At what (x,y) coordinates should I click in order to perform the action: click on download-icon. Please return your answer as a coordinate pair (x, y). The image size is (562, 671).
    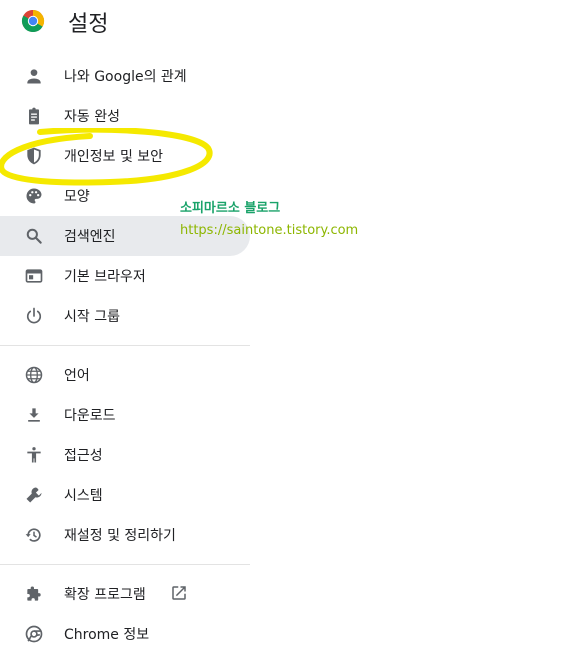
    Looking at the image, I should click on (34, 415).